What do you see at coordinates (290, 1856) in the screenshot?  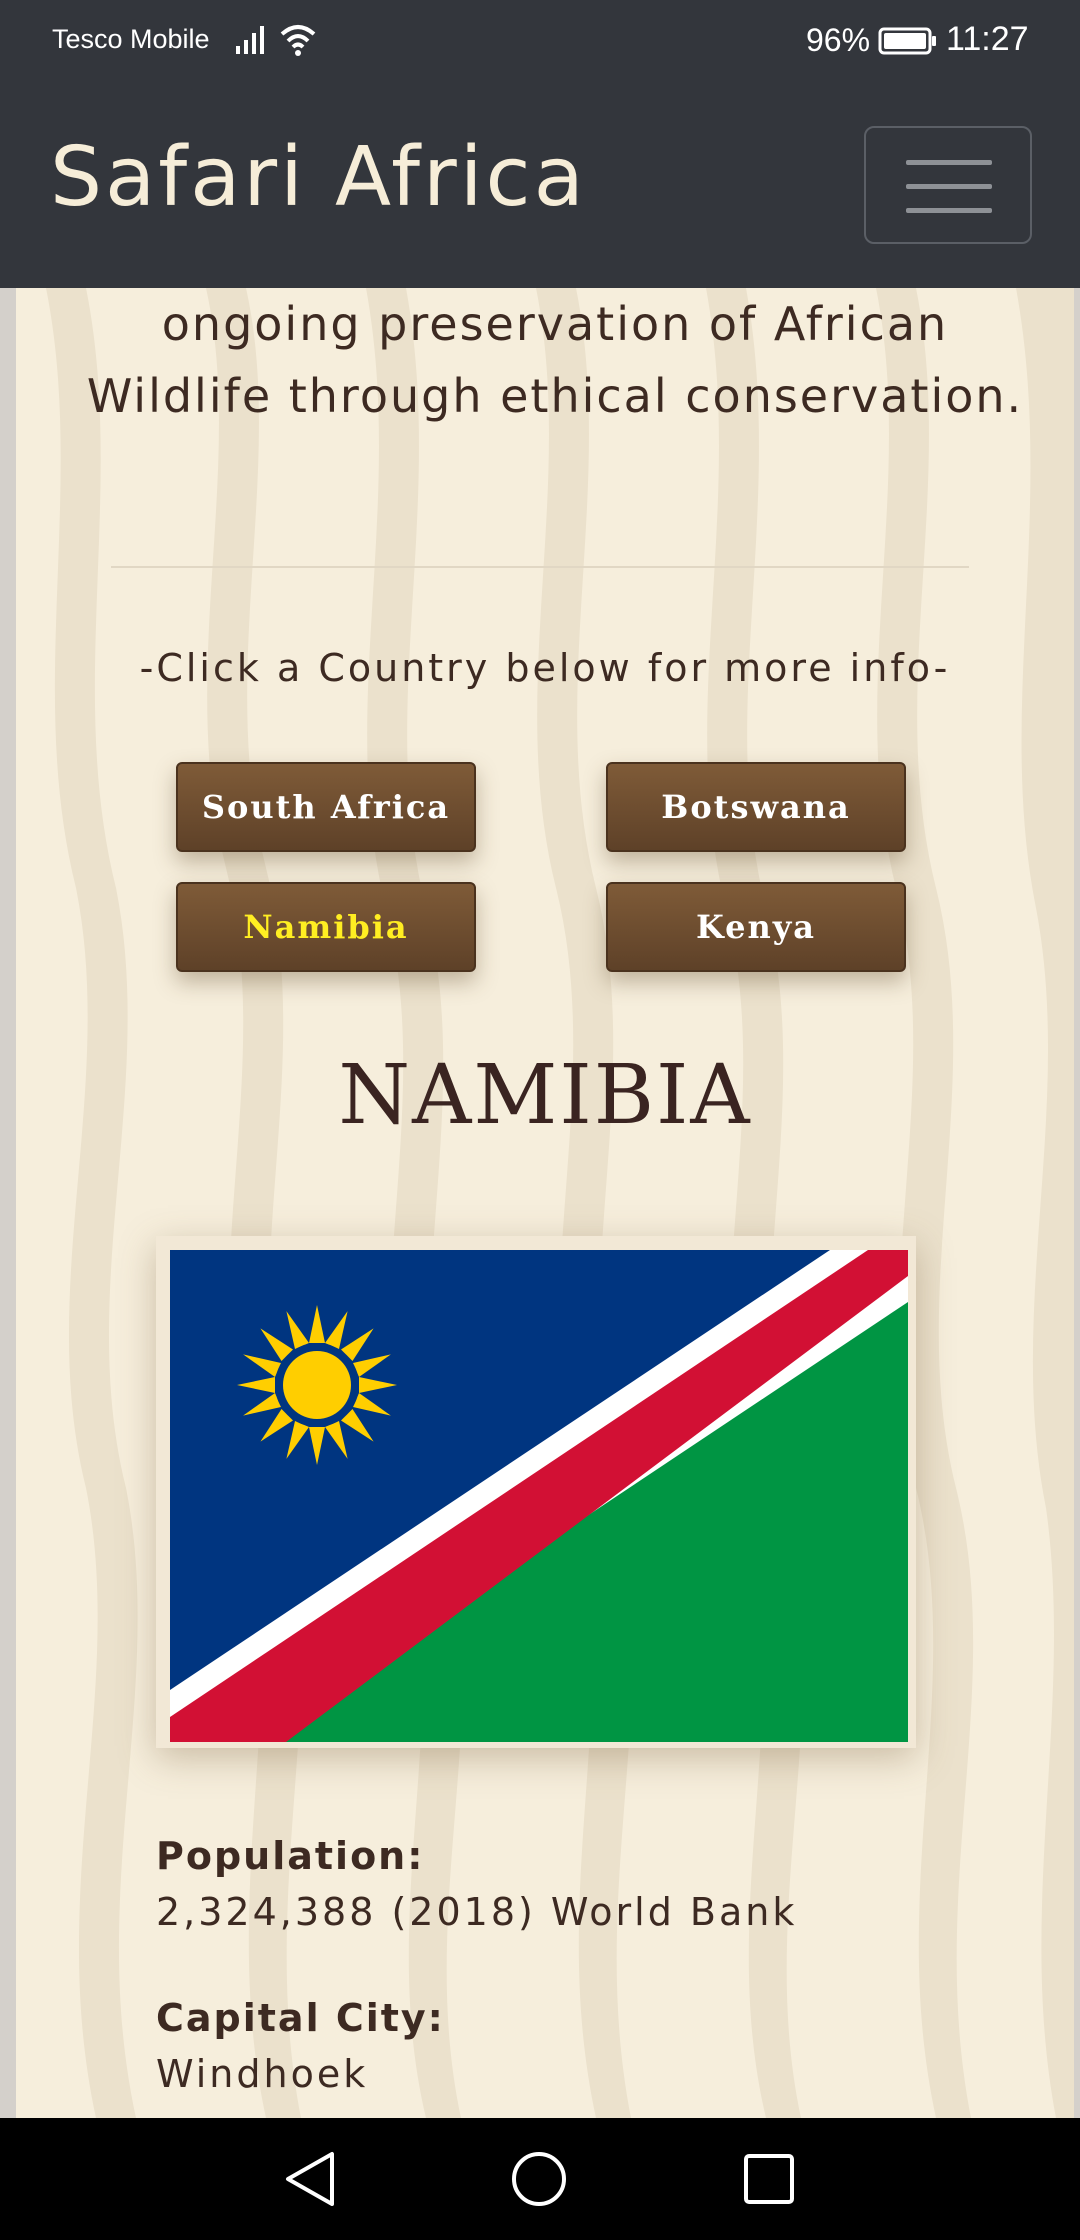 I see `population-label: Population:` at bounding box center [290, 1856].